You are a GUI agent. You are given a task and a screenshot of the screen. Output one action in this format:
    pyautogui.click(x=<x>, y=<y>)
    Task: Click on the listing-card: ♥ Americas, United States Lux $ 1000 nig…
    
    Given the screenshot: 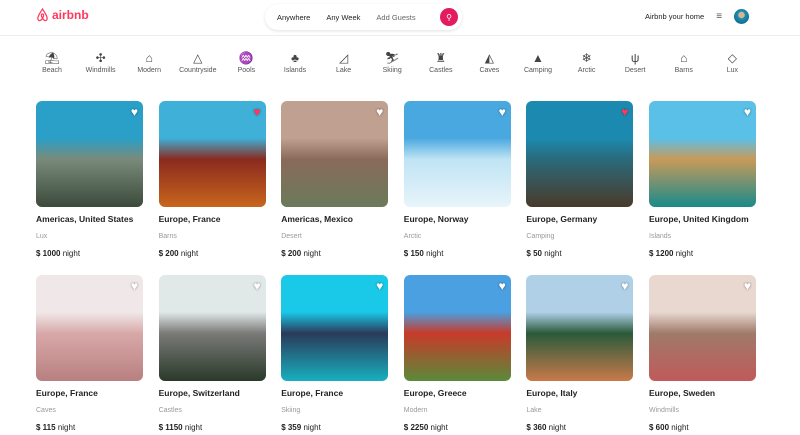 What is the action you would take?
    pyautogui.click(x=89, y=179)
    